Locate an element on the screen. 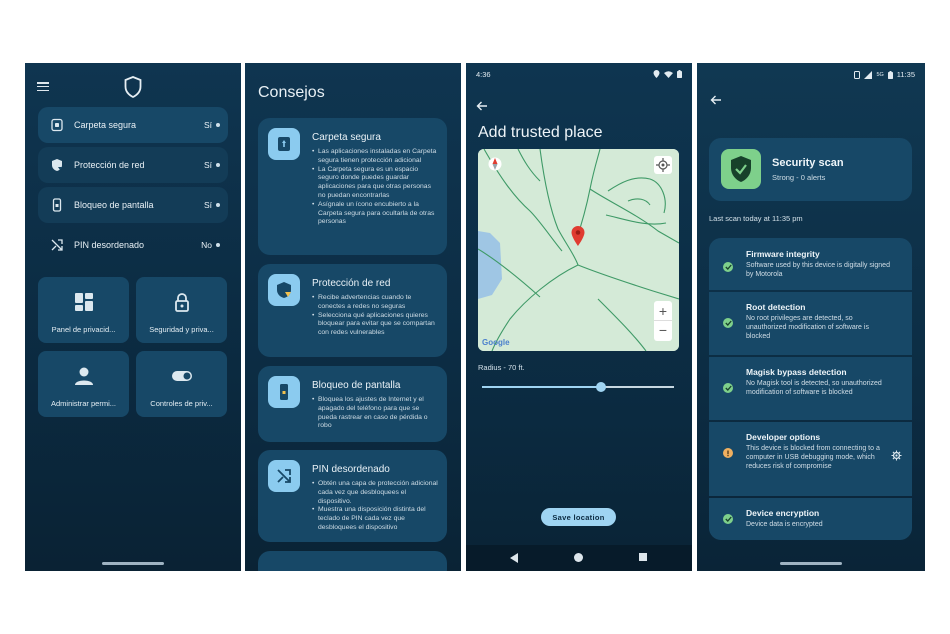 The width and height of the screenshot is (950, 634). battery-icon is located at coordinates (890, 74).